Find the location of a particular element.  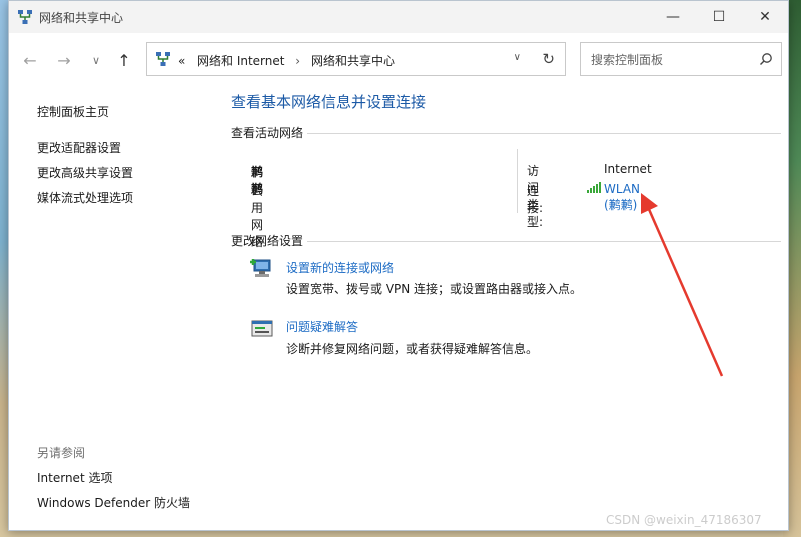

new-connection-icon is located at coordinates (260, 268).